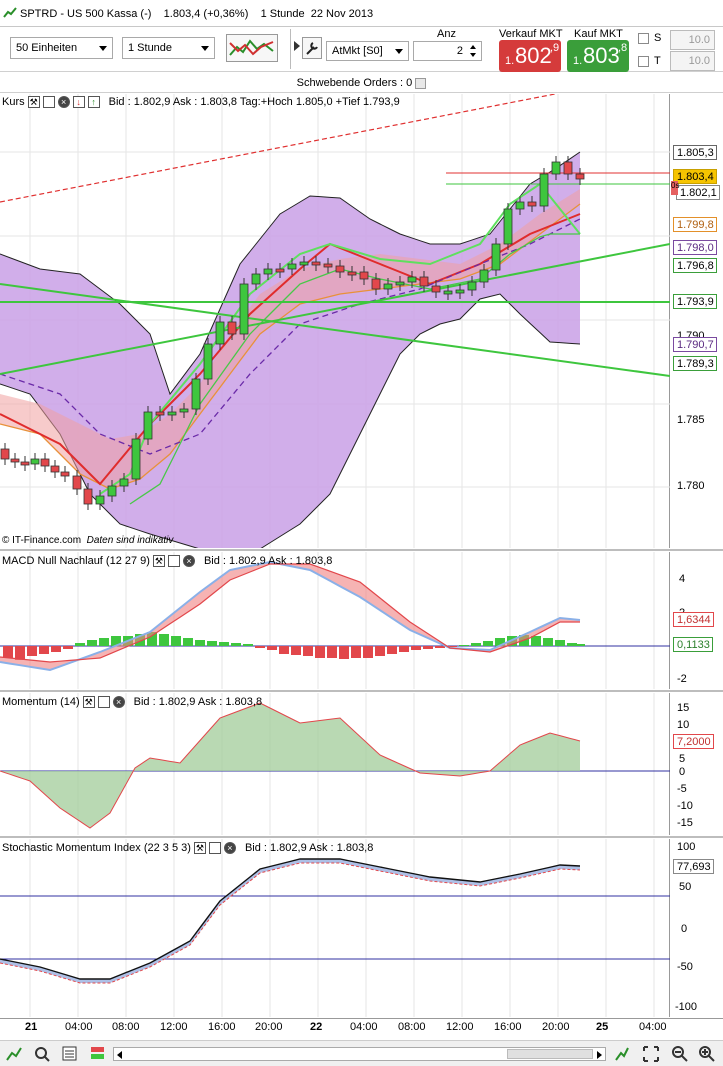 The width and height of the screenshot is (723, 1066). What do you see at coordinates (290, 919) in the screenshot?
I see `smi-line` at bounding box center [290, 919].